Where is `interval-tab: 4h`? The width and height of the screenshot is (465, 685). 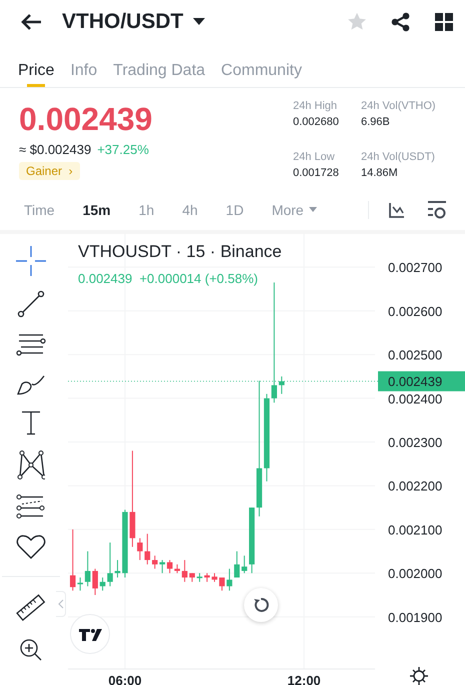 interval-tab: 4h is located at coordinates (190, 210).